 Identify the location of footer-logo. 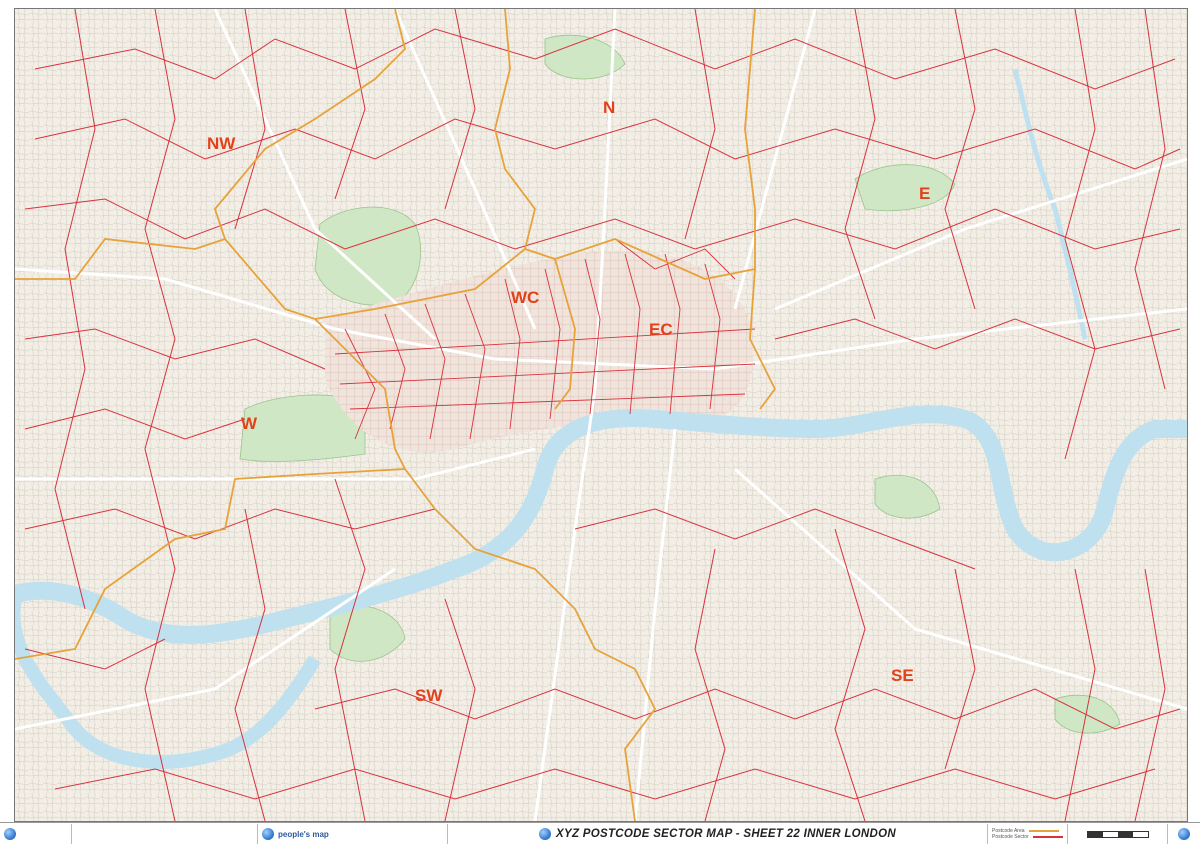
(1184, 834).